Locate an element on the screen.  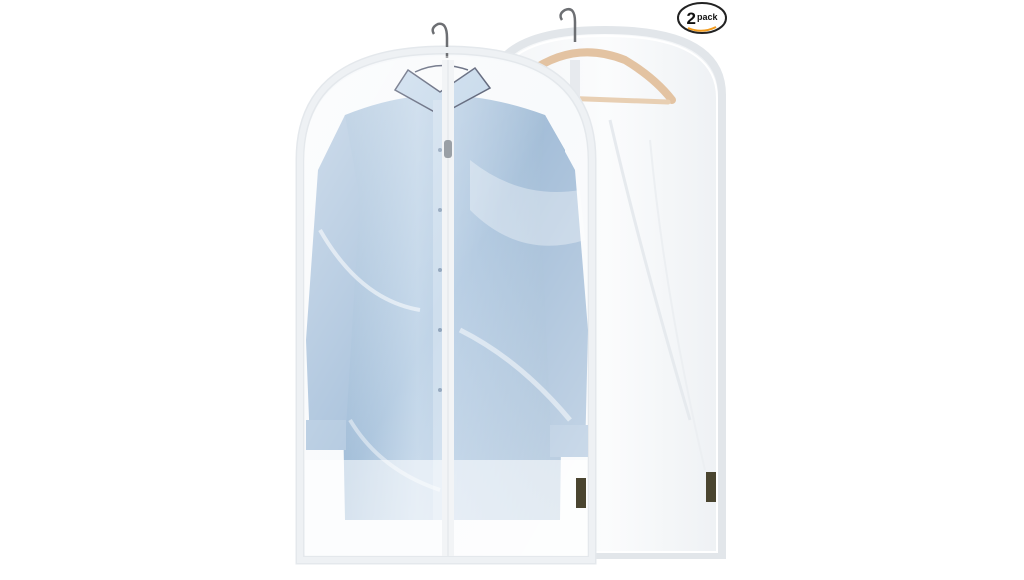
brand-tag-front is located at coordinates (581, 493).